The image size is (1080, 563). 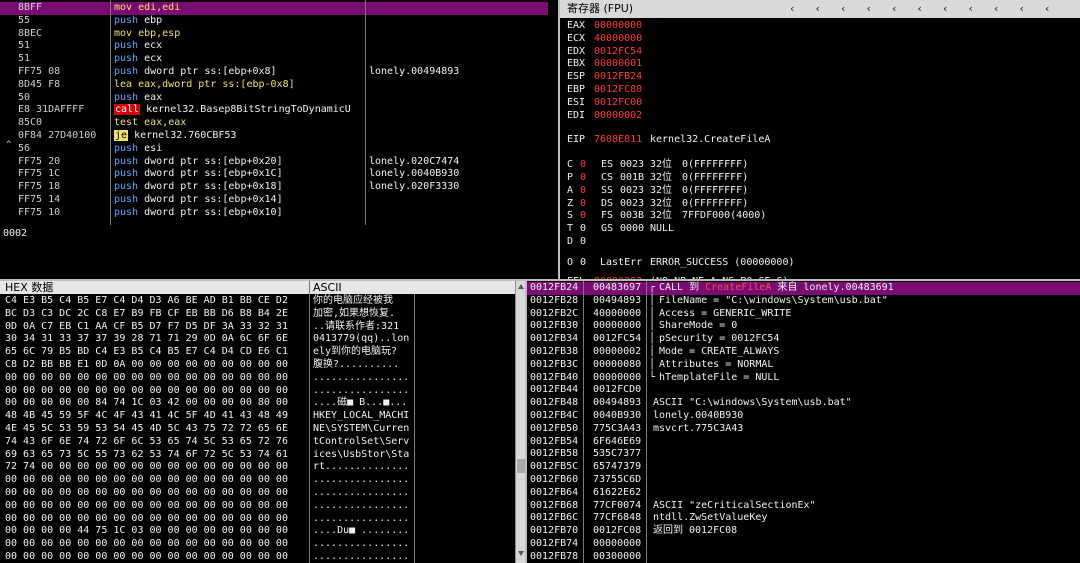 I want to click on register-row: EDX 0012FC54, so click(x=820, y=52).